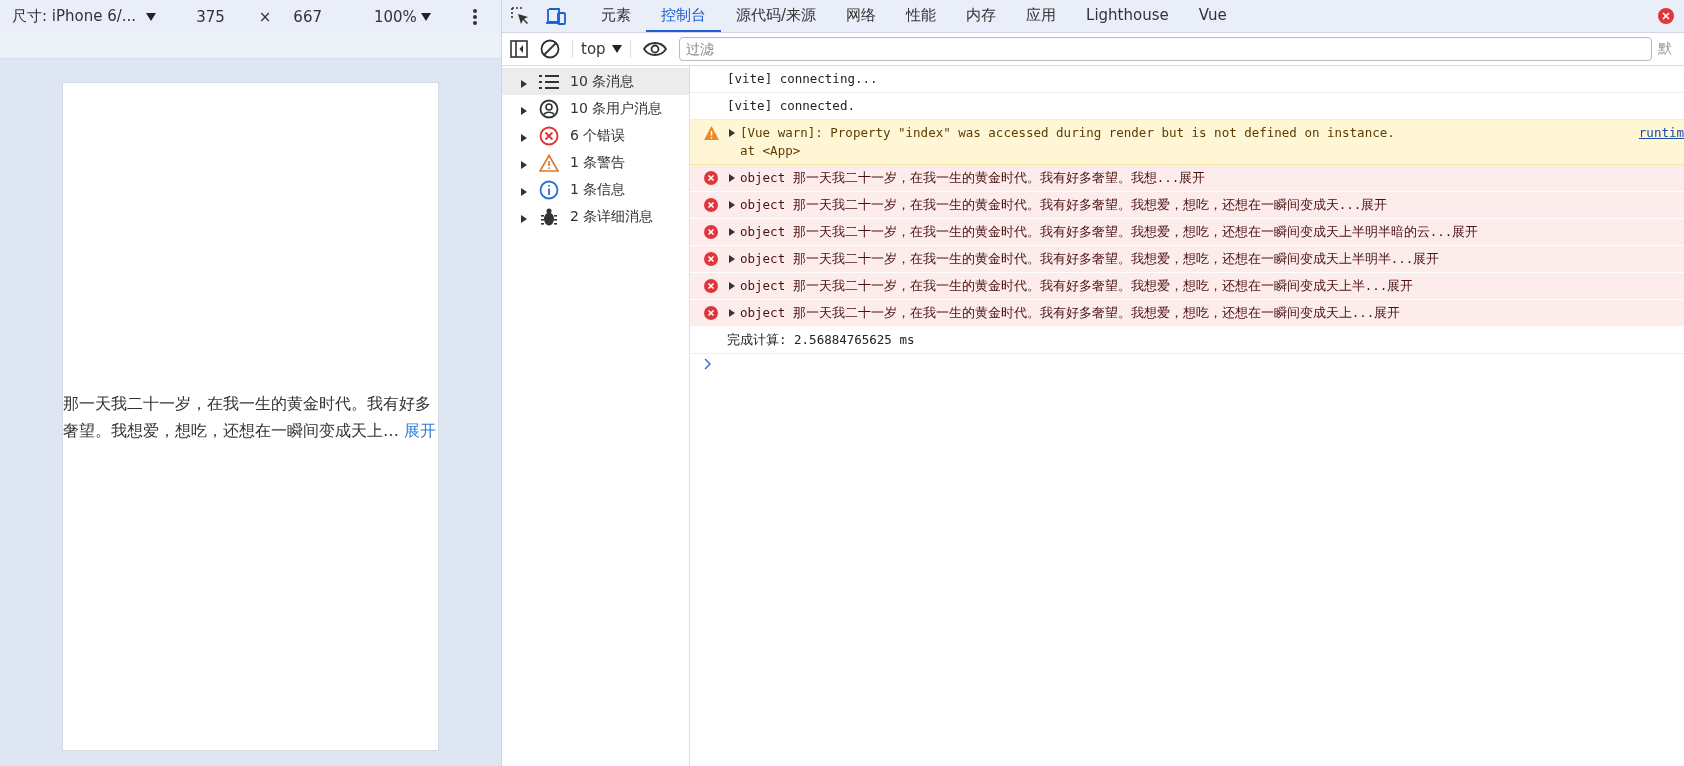 The width and height of the screenshot is (1684, 766). Describe the element at coordinates (1212, 16) in the screenshot. I see `panel-tab: Vue` at that location.